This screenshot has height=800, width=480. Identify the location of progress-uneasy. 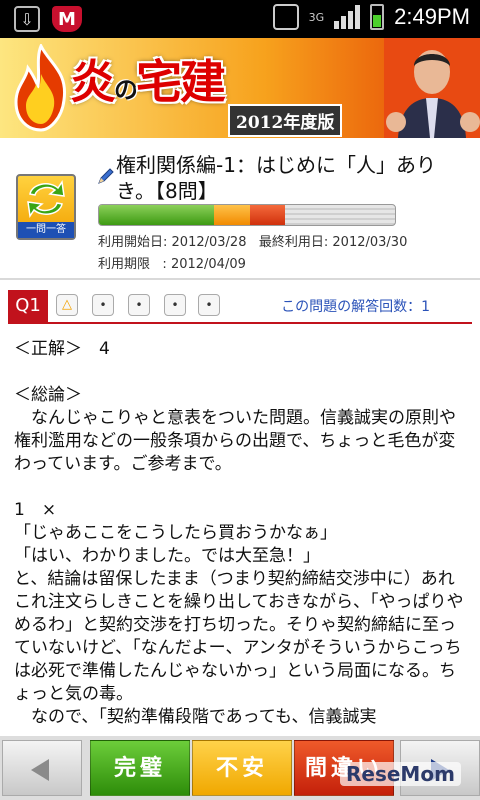
(232, 215).